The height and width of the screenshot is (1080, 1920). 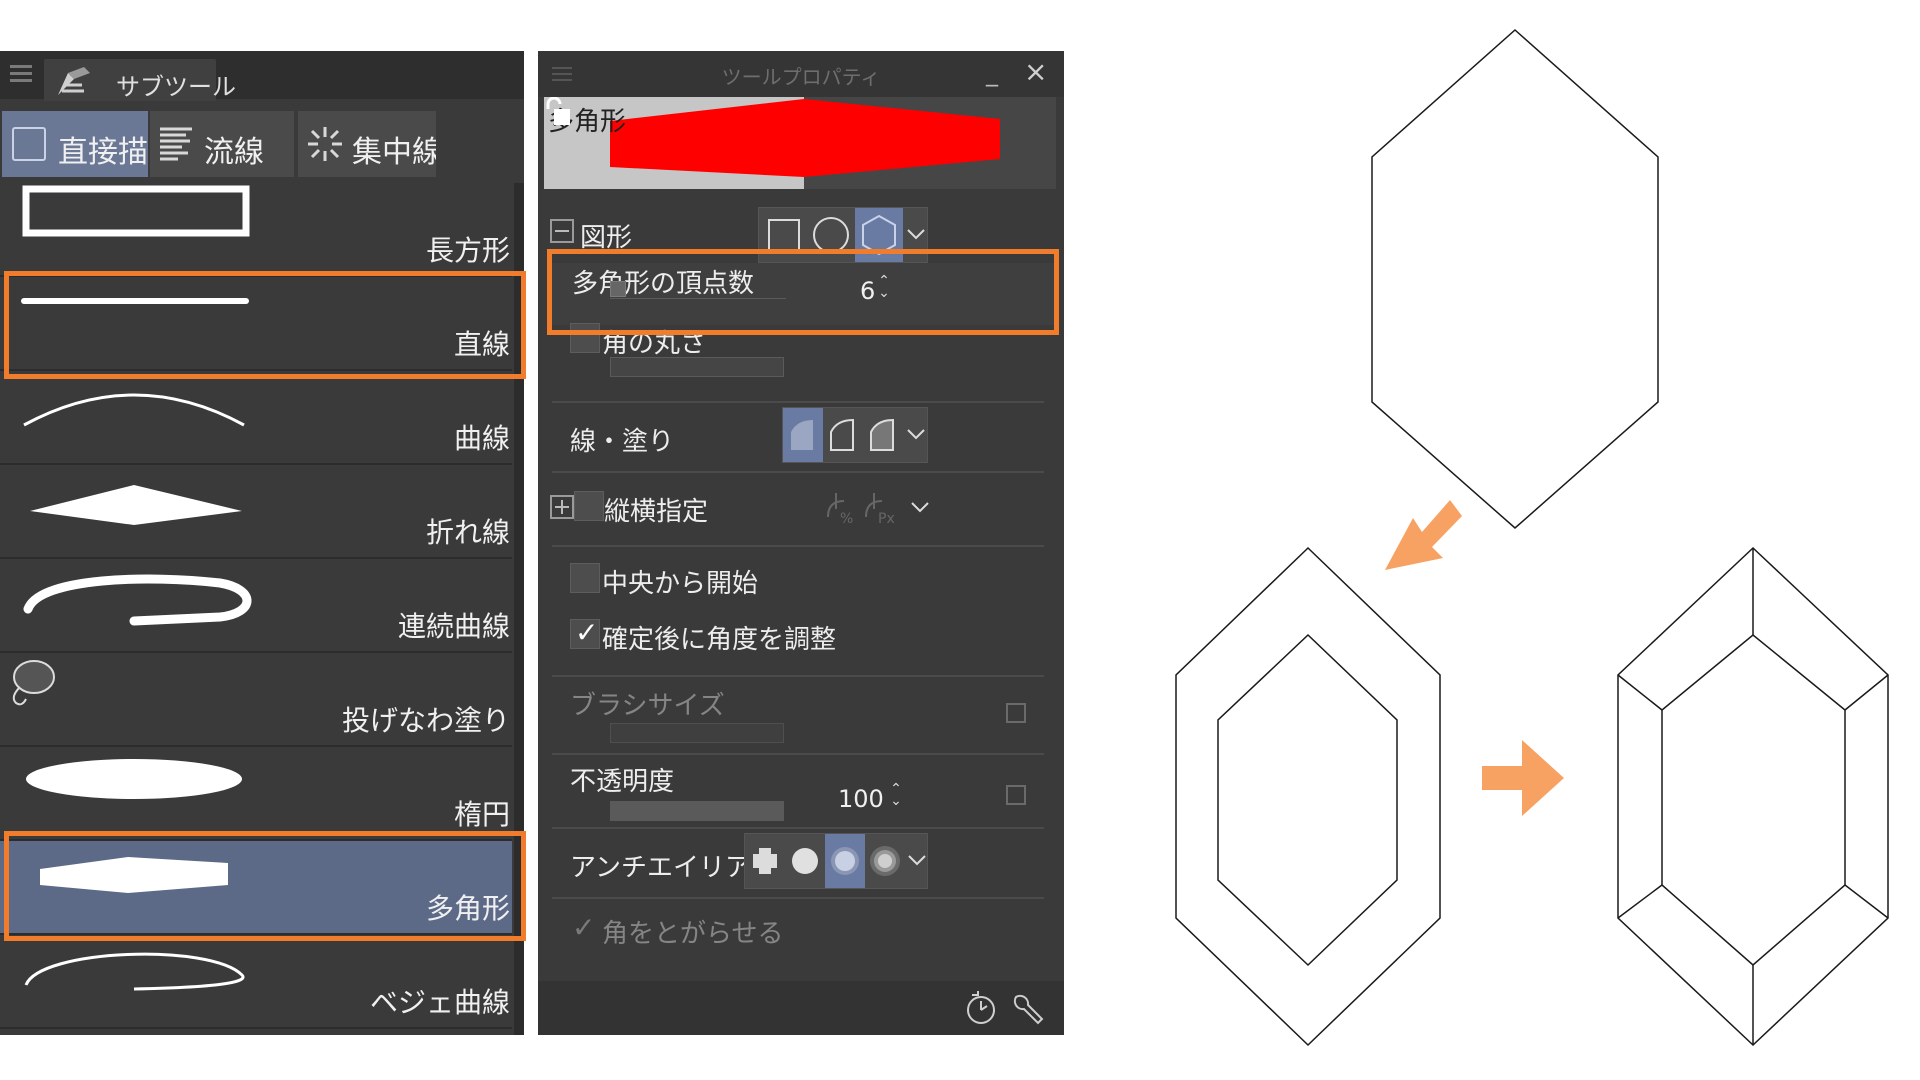 What do you see at coordinates (585, 338) in the screenshot?
I see `rounded-corners-checkbox` at bounding box center [585, 338].